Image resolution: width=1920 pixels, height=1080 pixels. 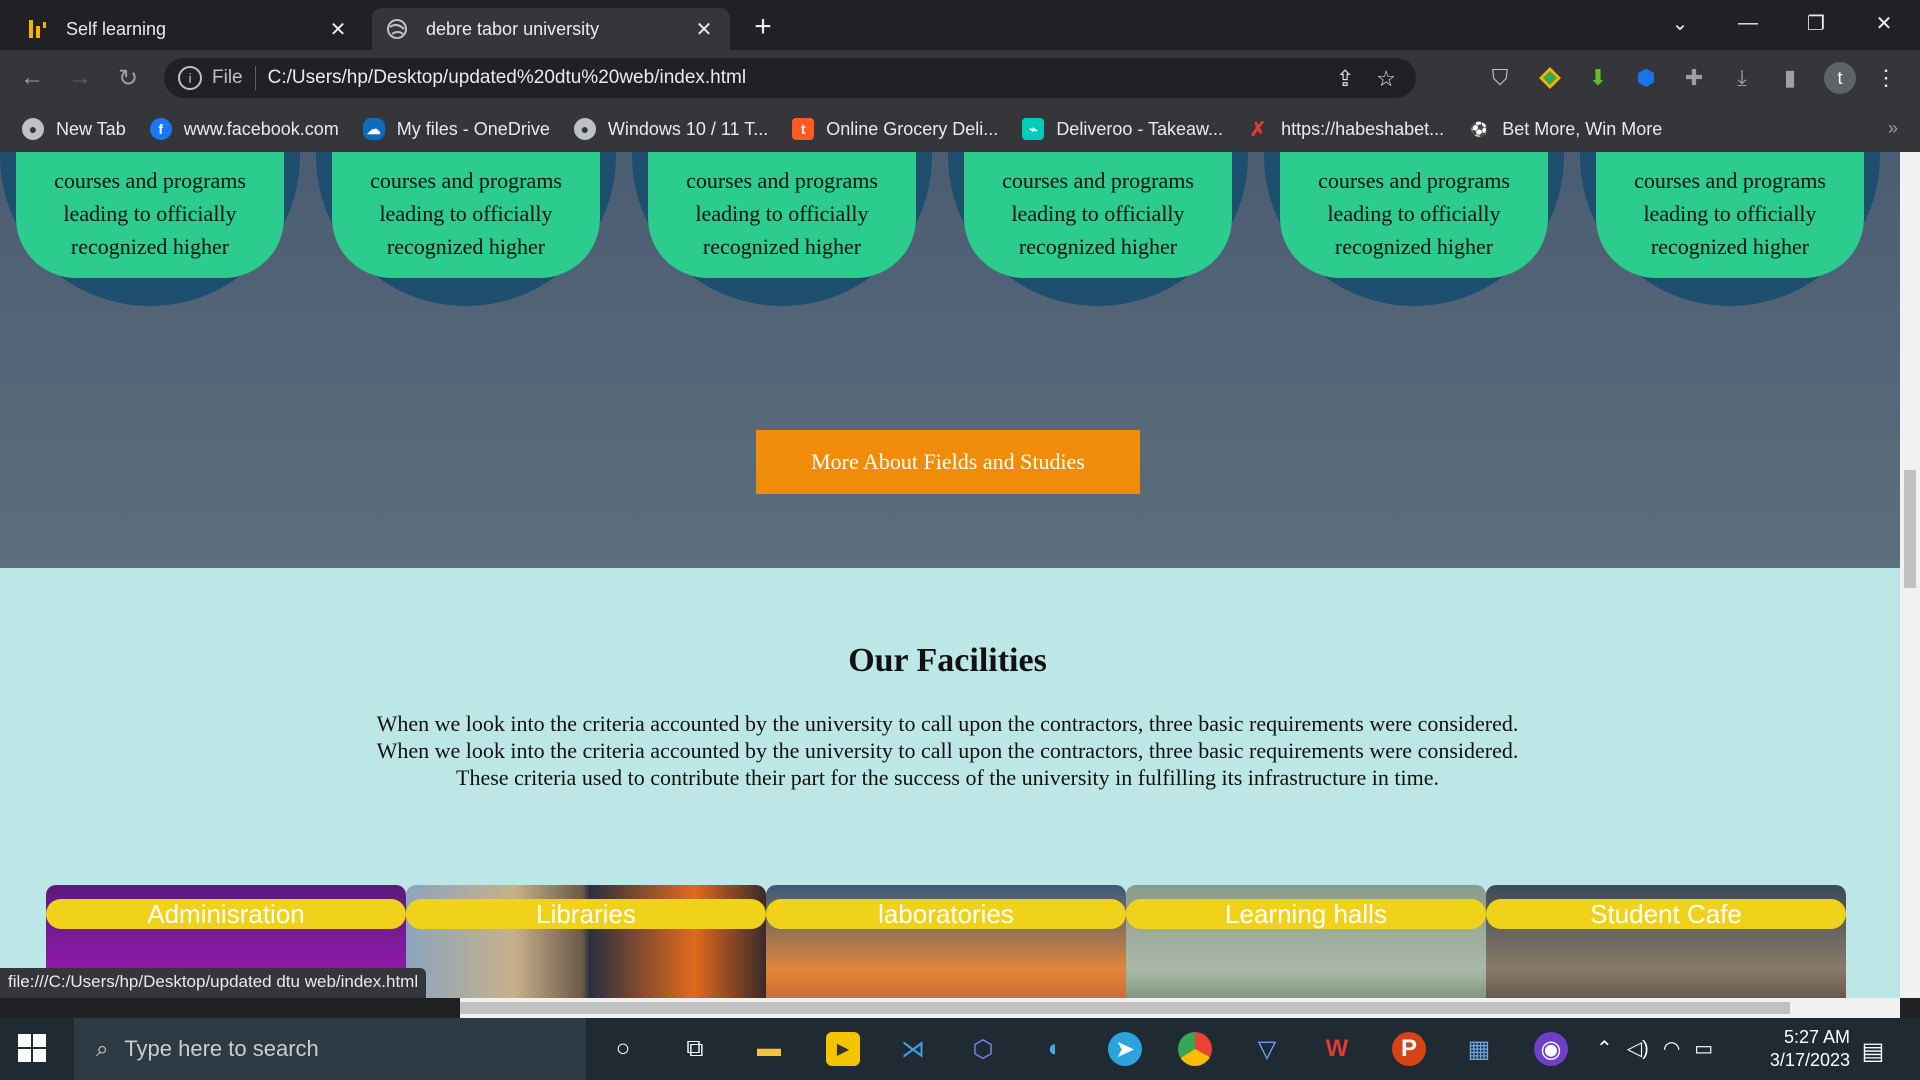 What do you see at coordinates (1550, 78) in the screenshot?
I see `diamond-extension-icon` at bounding box center [1550, 78].